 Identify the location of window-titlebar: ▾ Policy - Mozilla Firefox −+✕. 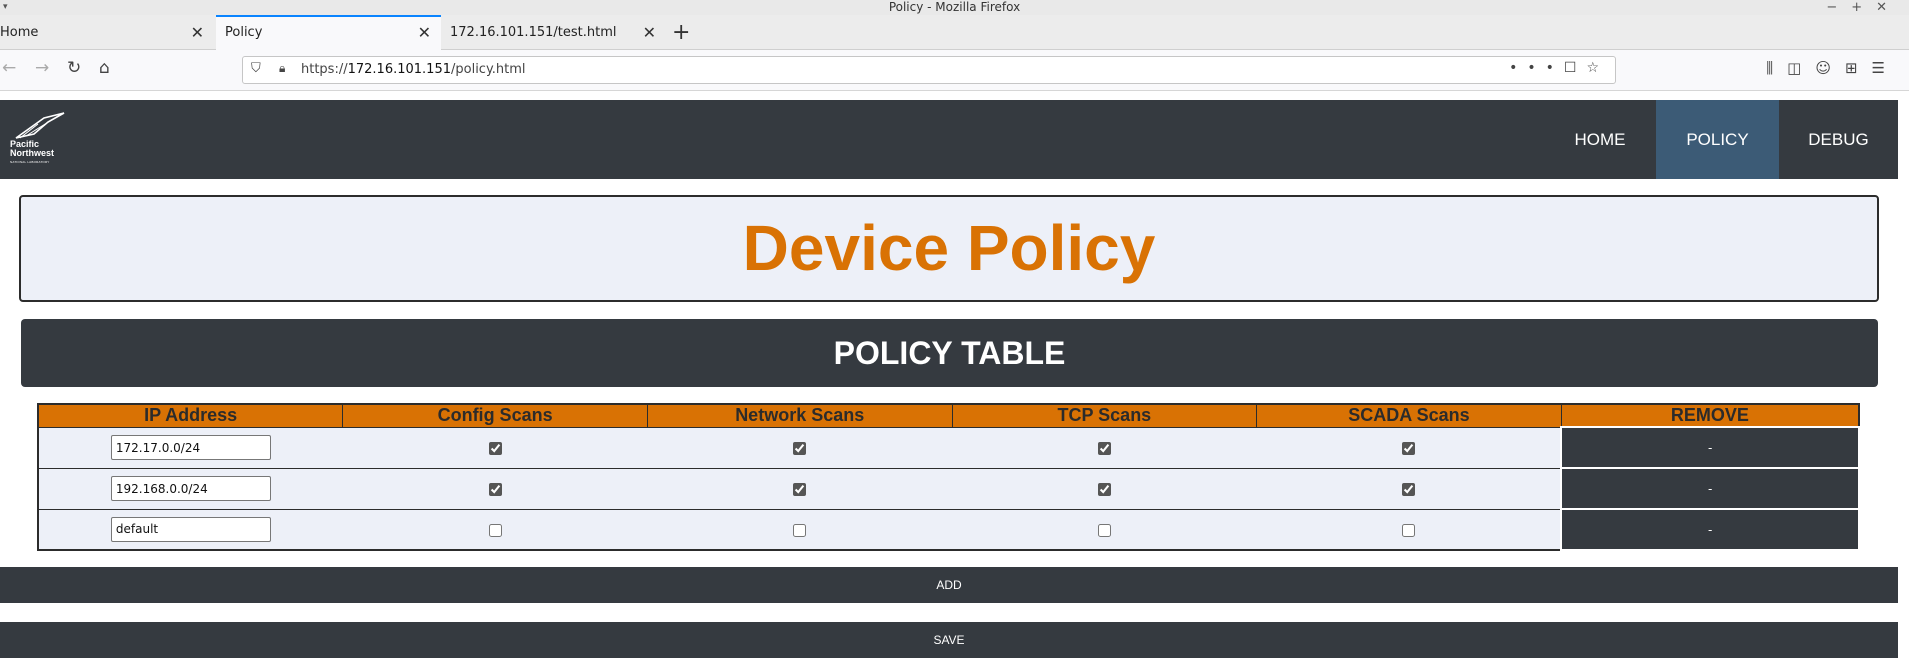
(954, 7).